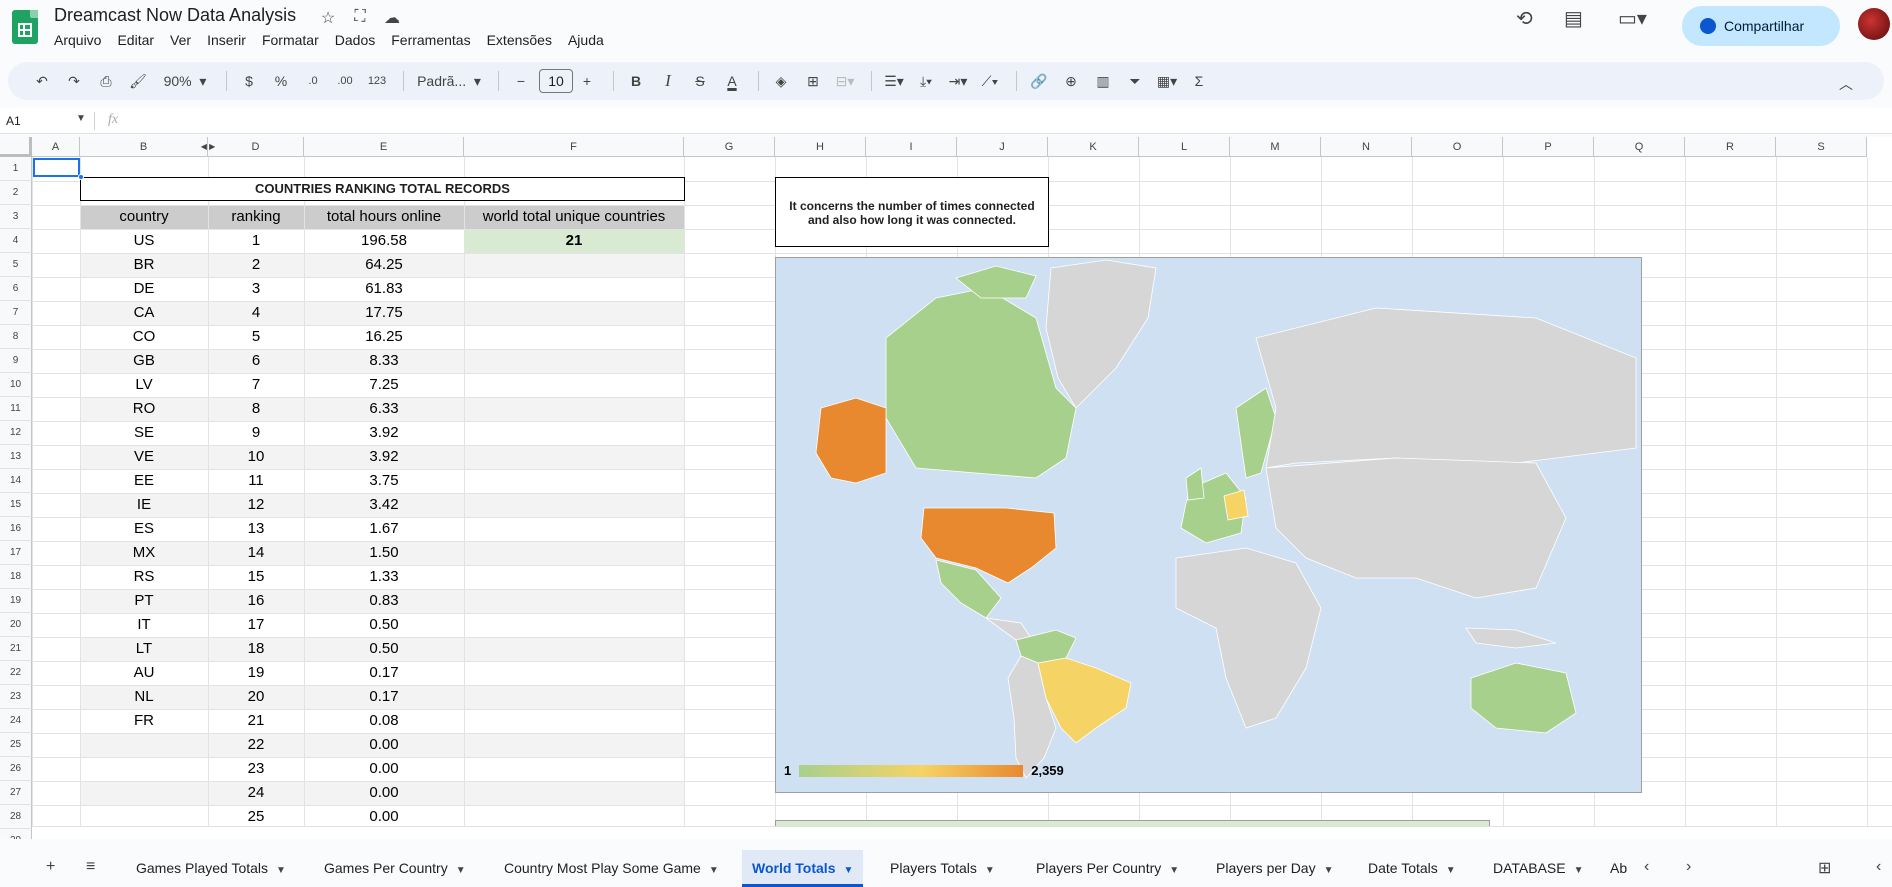  Describe the element at coordinates (144, 697) in the screenshot. I see `table-cell: NL` at that location.